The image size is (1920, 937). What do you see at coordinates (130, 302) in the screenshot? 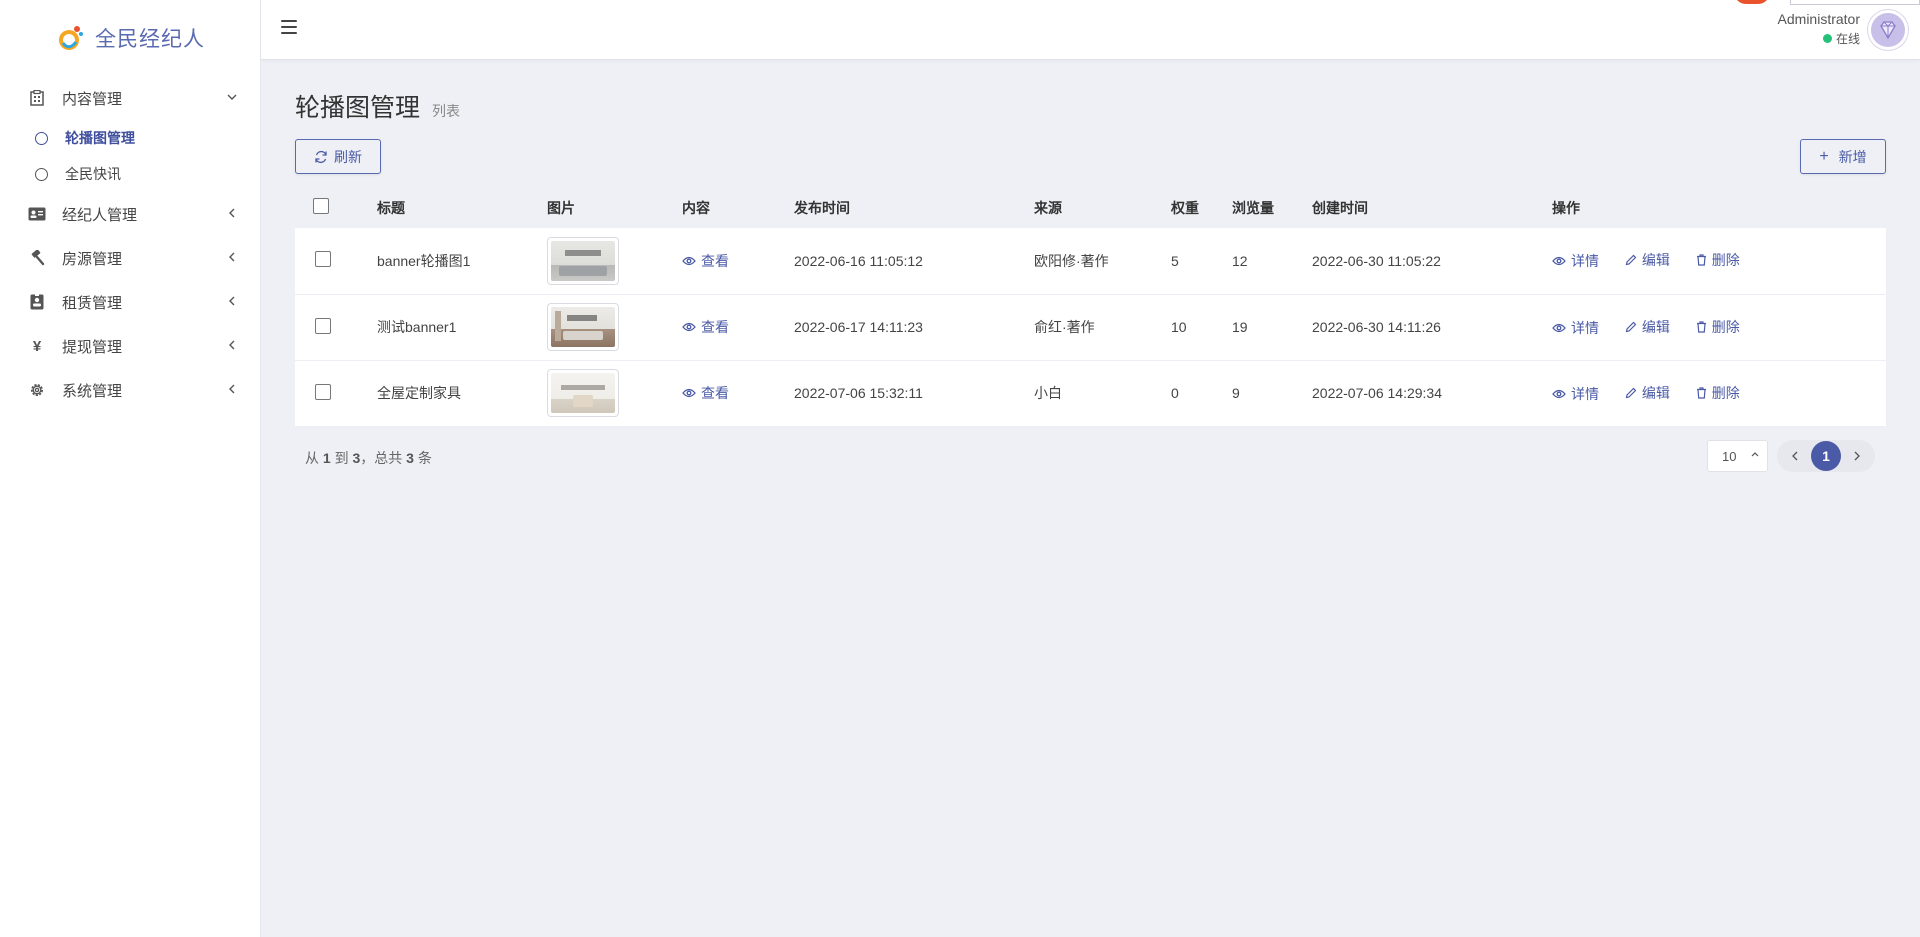
I see `sidebar-item-rental: 租赁管理` at bounding box center [130, 302].